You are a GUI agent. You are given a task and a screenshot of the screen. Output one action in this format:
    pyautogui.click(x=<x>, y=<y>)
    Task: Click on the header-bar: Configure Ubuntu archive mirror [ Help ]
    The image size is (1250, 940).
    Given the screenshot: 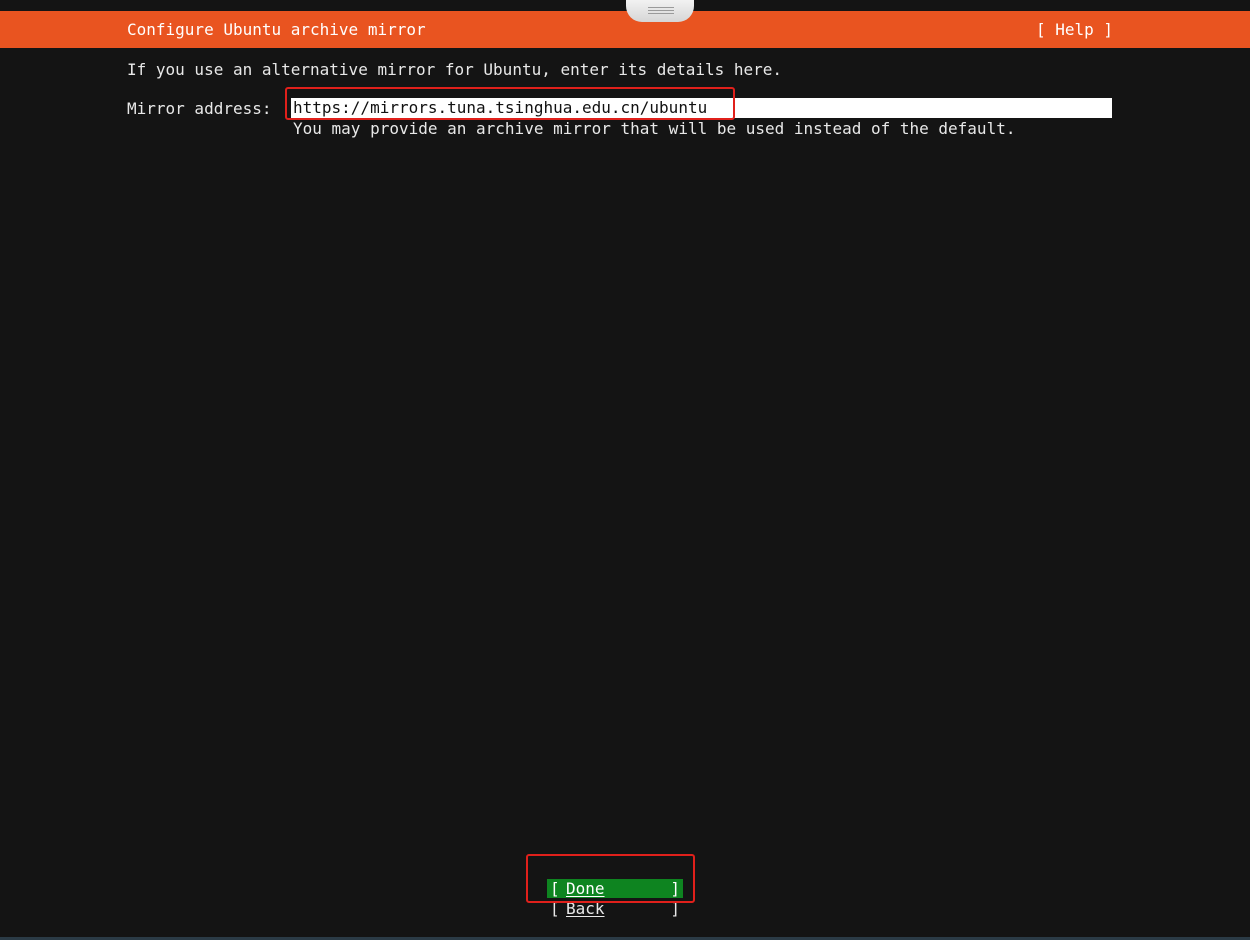 What is the action you would take?
    pyautogui.click(x=625, y=29)
    